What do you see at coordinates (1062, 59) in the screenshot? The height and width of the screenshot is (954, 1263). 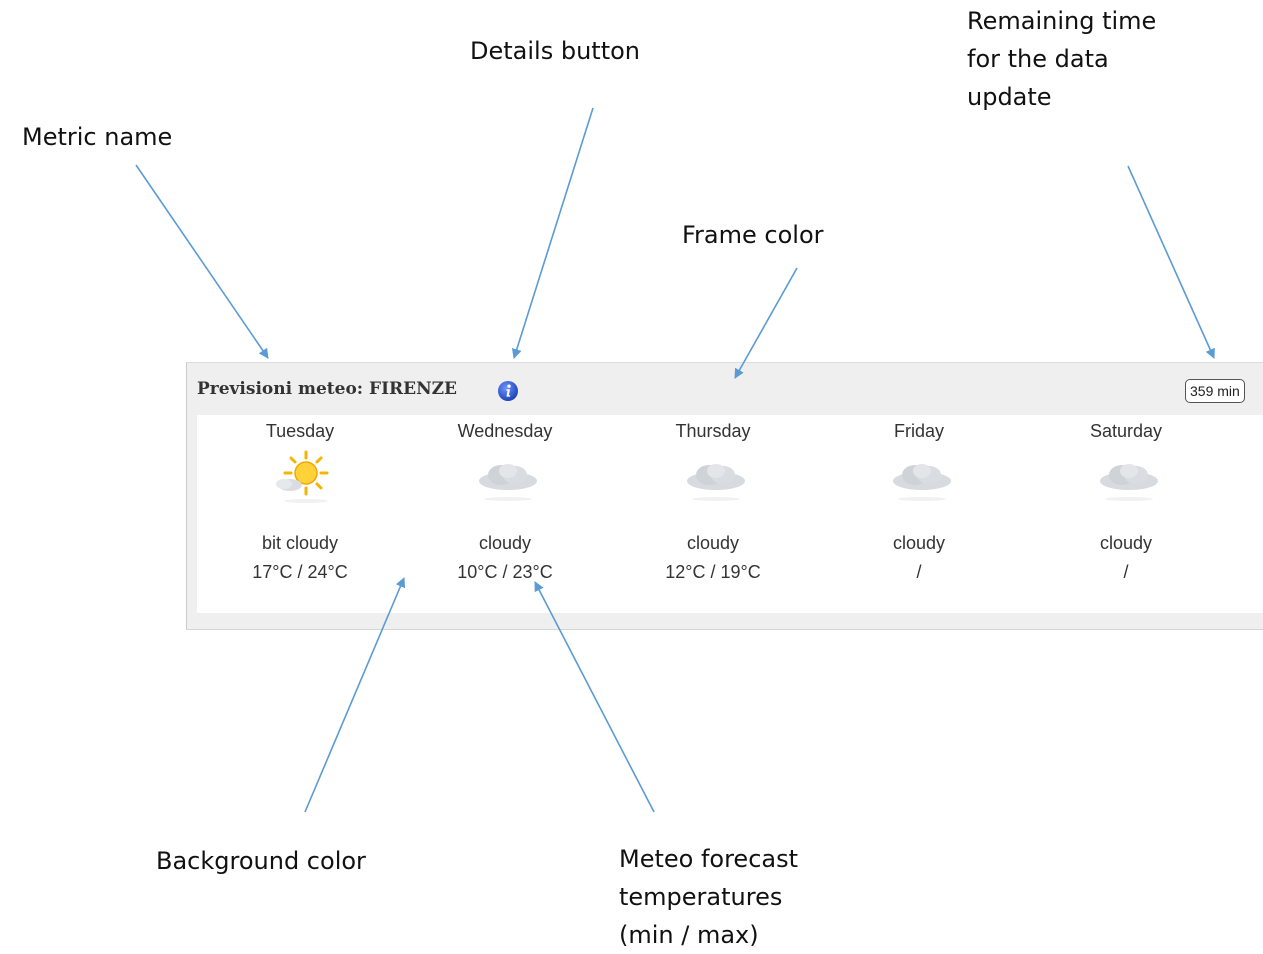 I see `callout-remaining-time: Remaining time for the data update` at bounding box center [1062, 59].